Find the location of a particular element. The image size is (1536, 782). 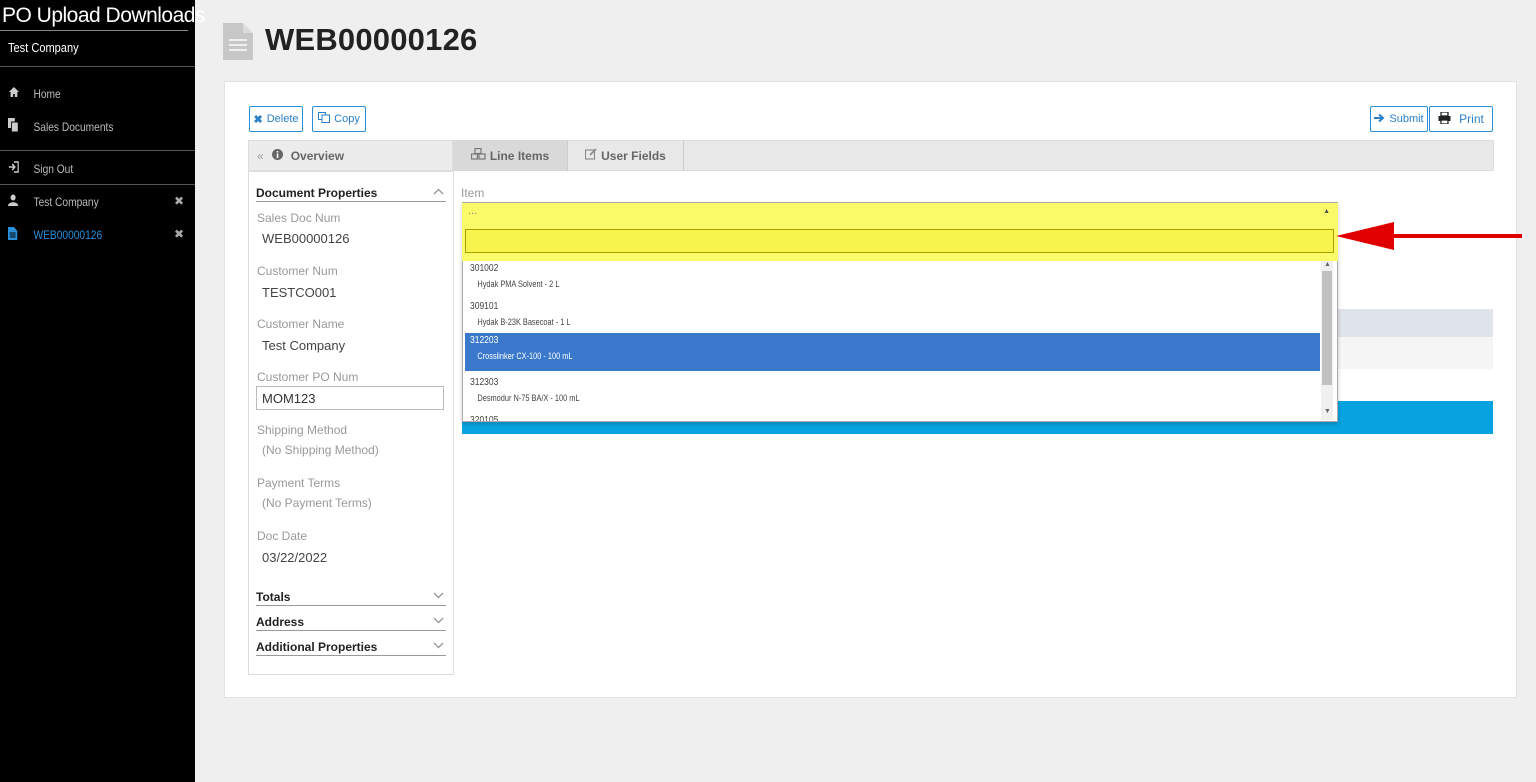

customer-po-label: Customer PO Num is located at coordinates (308, 377).